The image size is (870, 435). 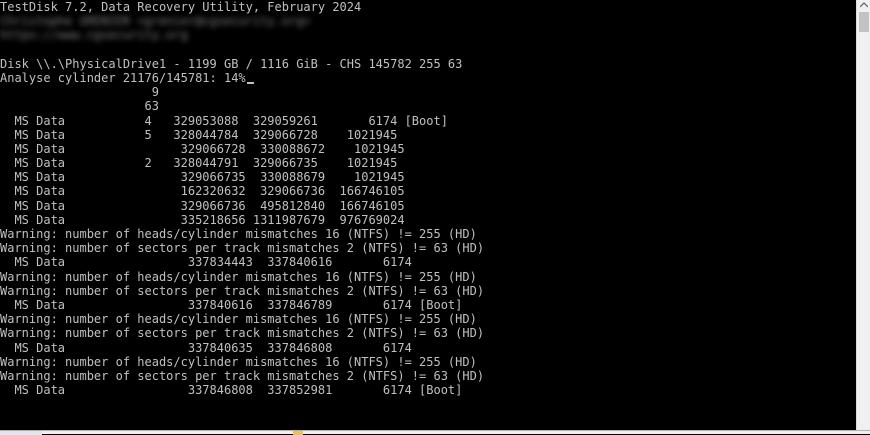 What do you see at coordinates (428, 78) in the screenshot?
I see `analyse-progress-line: Analyse cylinder 21176/145781: 14%` at bounding box center [428, 78].